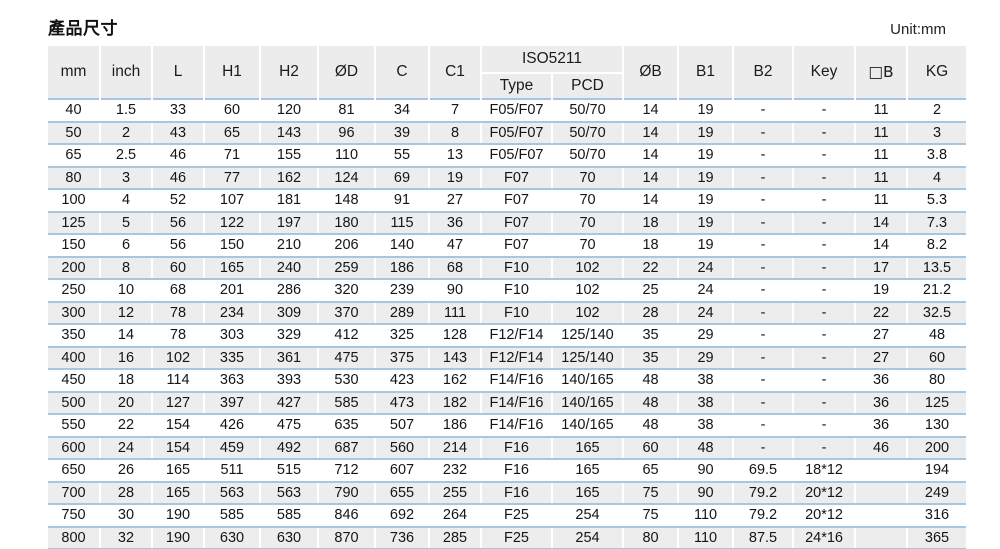 The height and width of the screenshot is (549, 1000). Describe the element at coordinates (347, 426) in the screenshot. I see `cell-OD: 635` at that location.